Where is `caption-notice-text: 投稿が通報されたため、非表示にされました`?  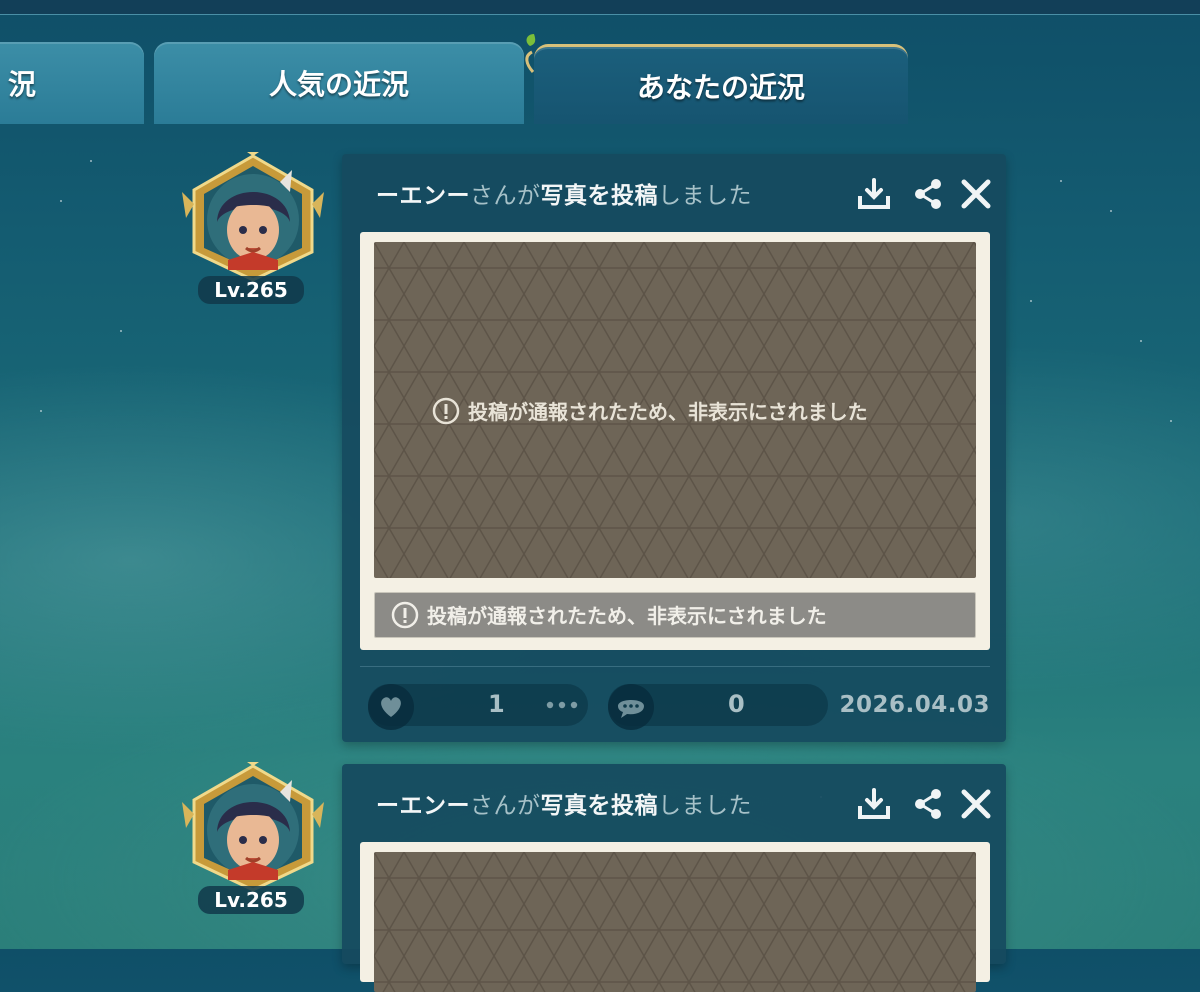 caption-notice-text: 投稿が通報されたため、非表示にされました is located at coordinates (627, 616).